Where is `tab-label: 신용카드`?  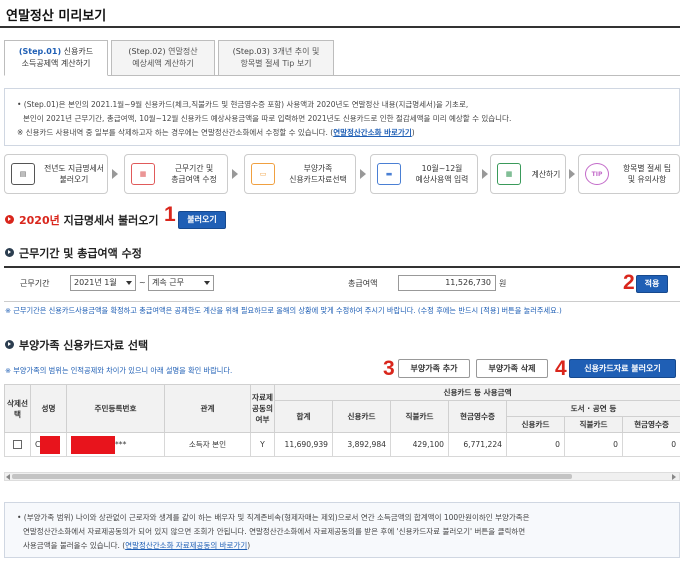
tab-label: 신용카드 is located at coordinates (78, 51).